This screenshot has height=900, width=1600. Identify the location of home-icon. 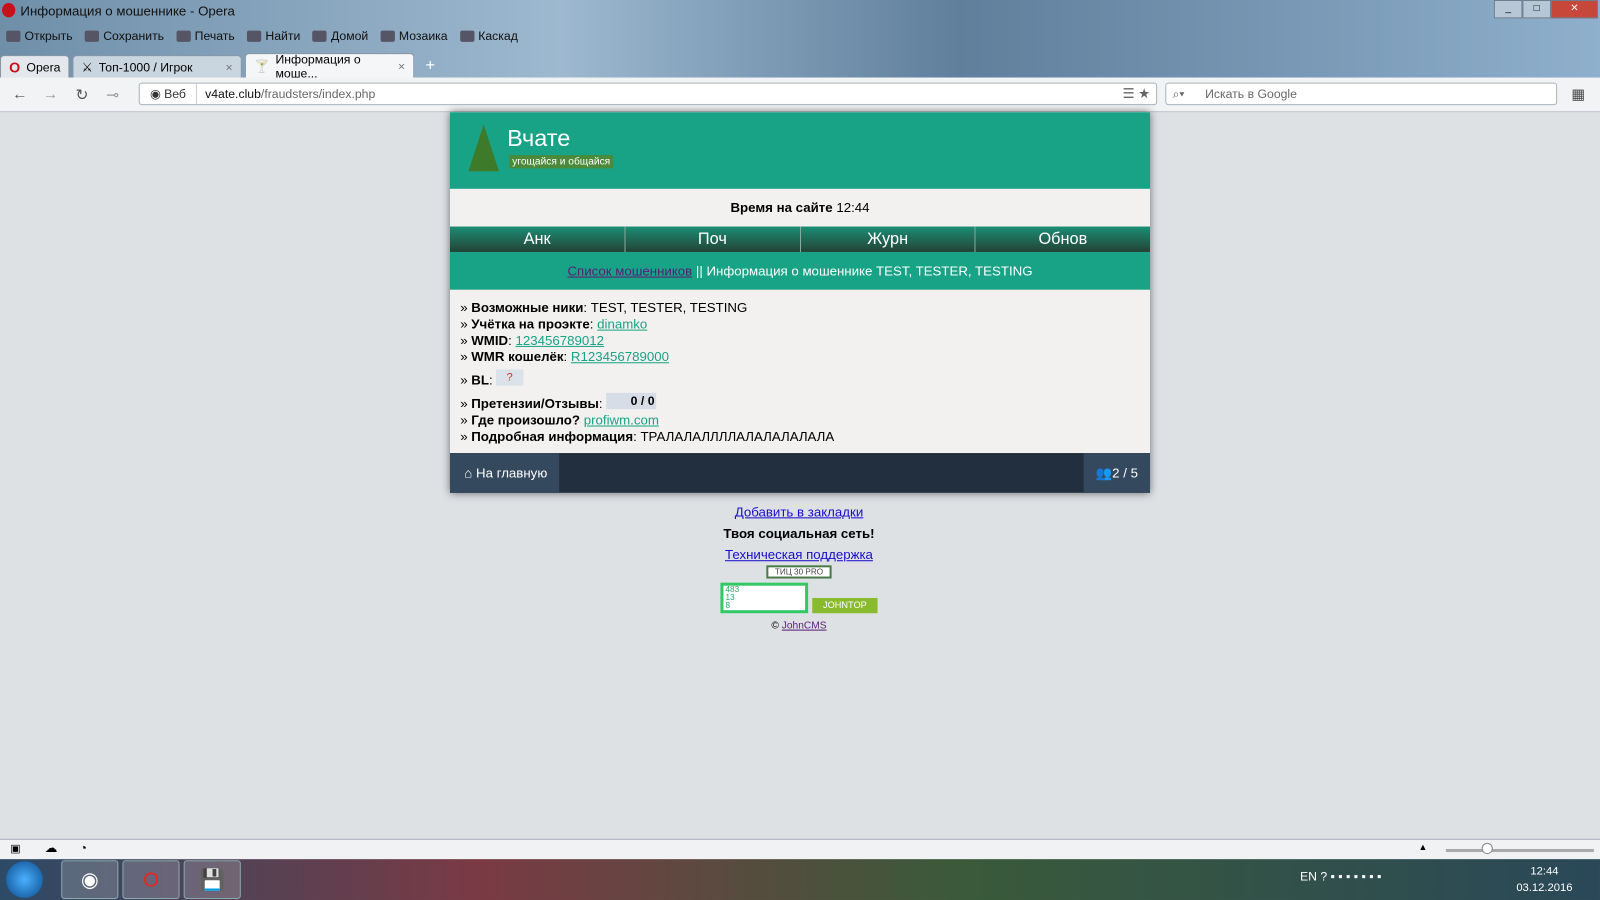
(319, 36).